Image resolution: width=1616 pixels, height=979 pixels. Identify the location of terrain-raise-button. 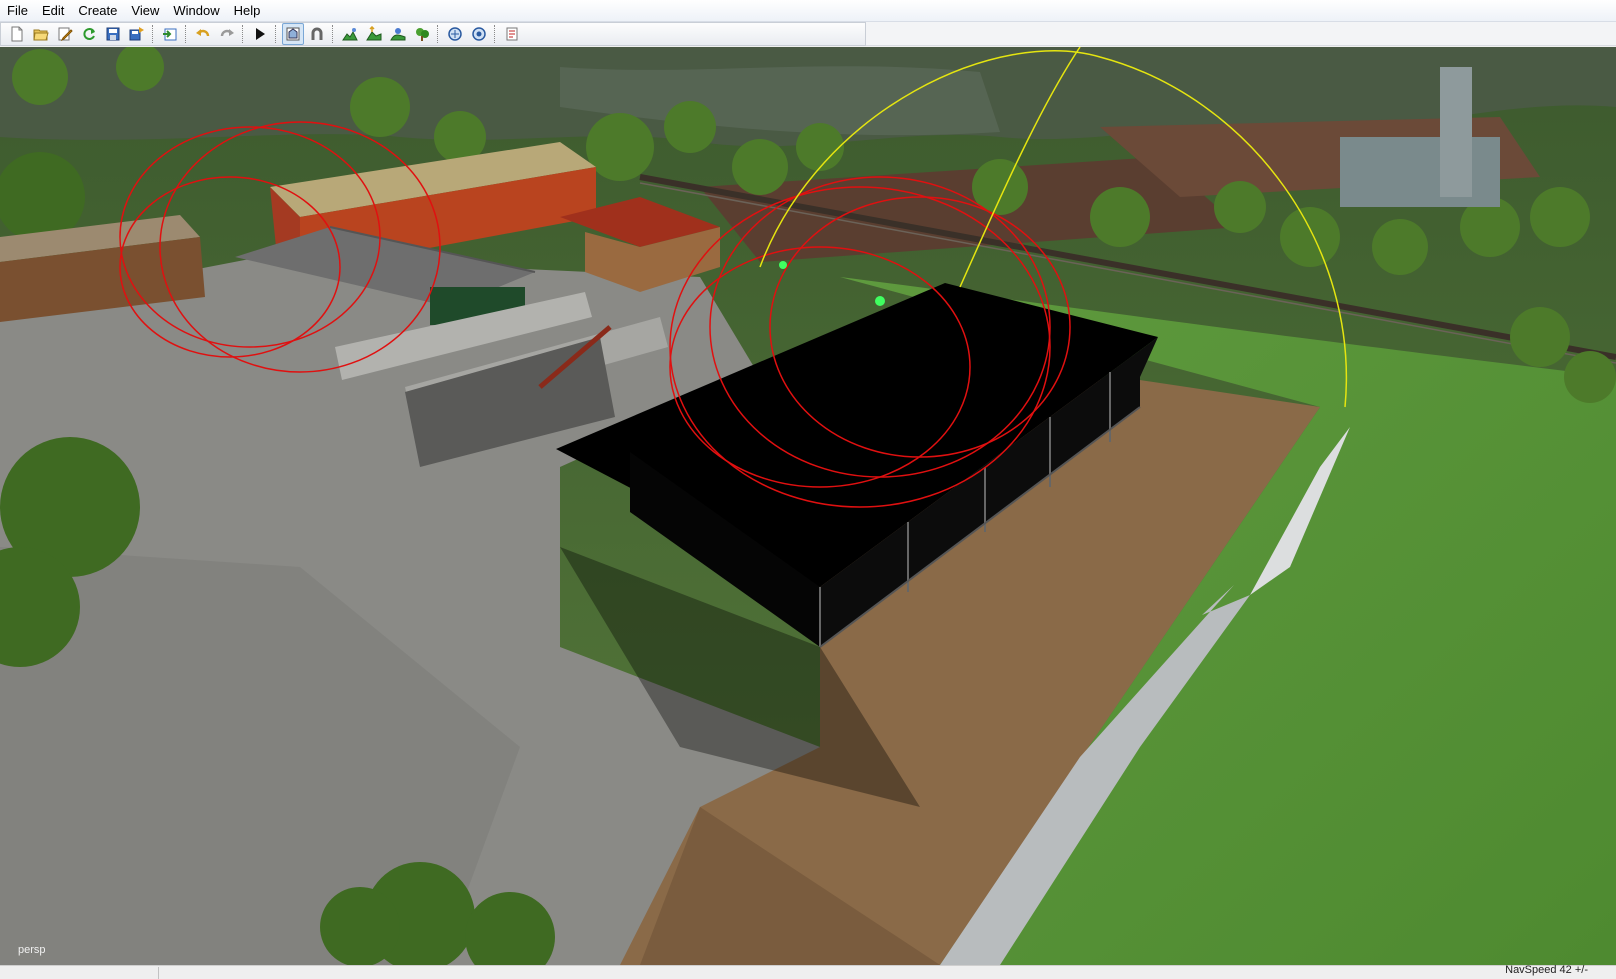
(374, 34).